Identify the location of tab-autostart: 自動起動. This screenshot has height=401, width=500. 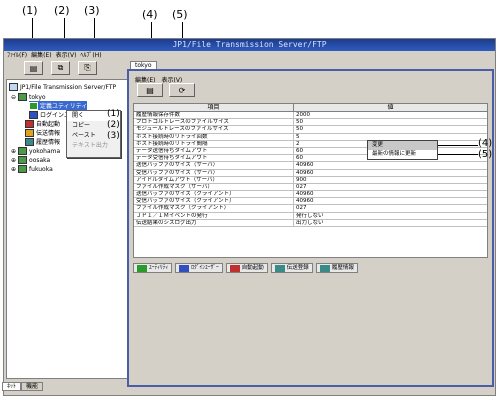
(246, 268).